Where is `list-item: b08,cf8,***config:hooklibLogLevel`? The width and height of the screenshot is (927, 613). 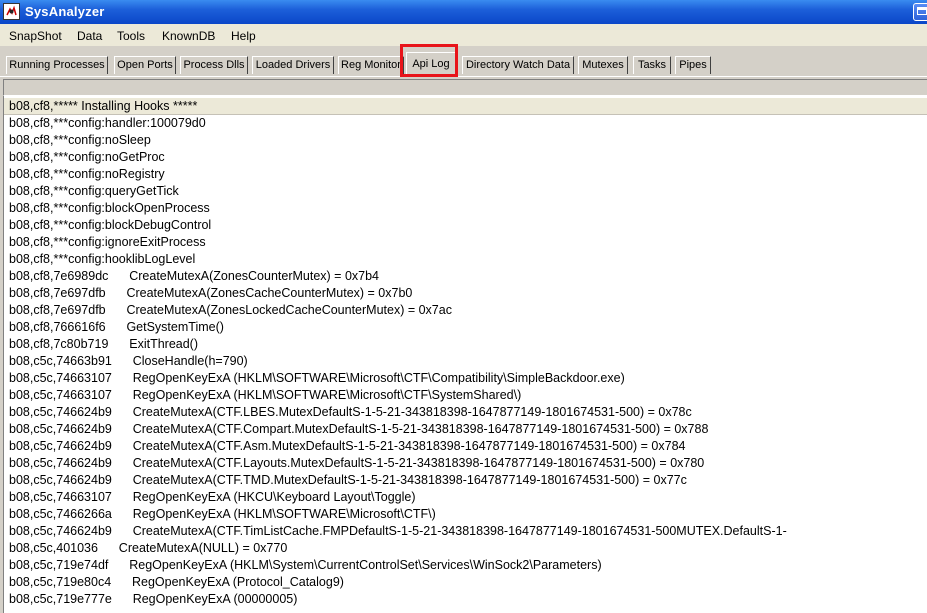
list-item: b08,cf8,***config:hooklibLogLevel is located at coordinates (465, 259).